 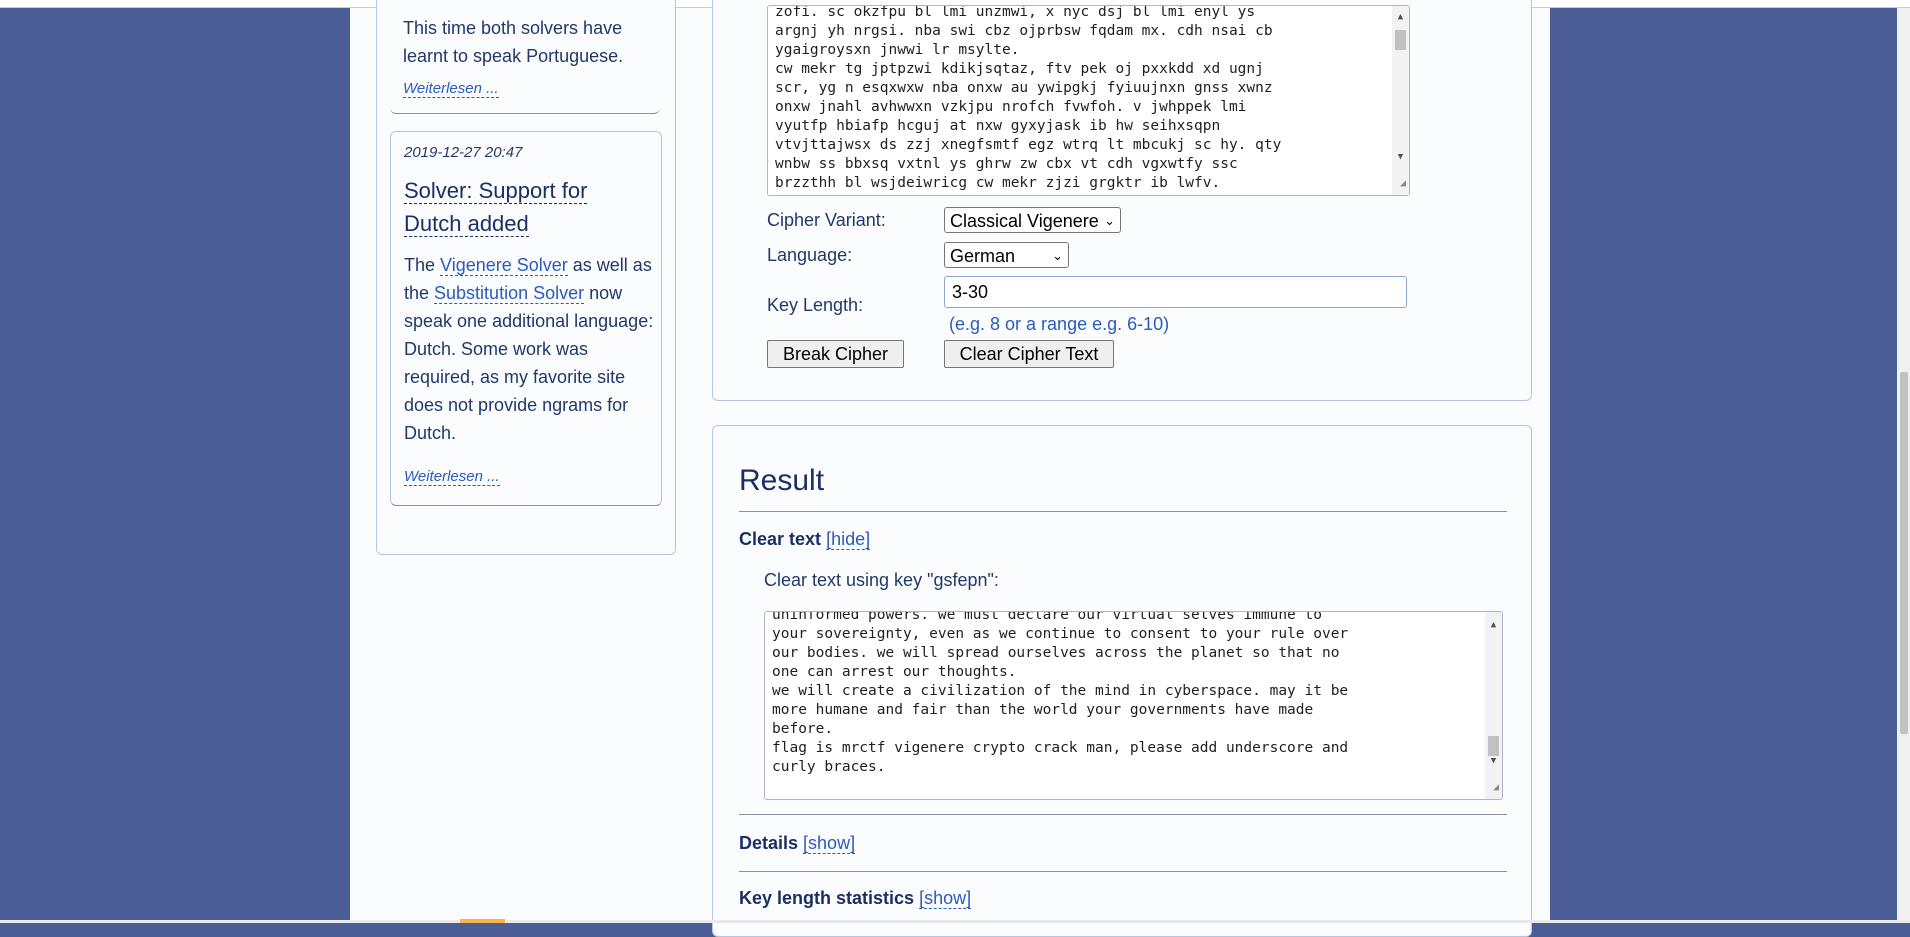 What do you see at coordinates (805, 539) in the screenshot?
I see `clear-text-section-header: Clear text [hide]` at bounding box center [805, 539].